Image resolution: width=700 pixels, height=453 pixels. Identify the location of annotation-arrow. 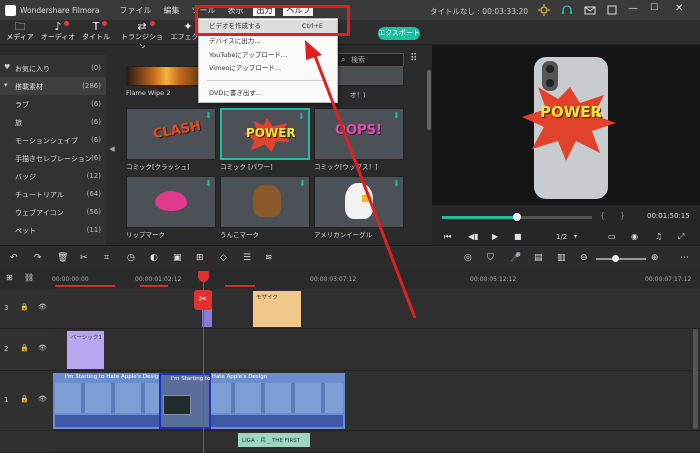
(361, 179).